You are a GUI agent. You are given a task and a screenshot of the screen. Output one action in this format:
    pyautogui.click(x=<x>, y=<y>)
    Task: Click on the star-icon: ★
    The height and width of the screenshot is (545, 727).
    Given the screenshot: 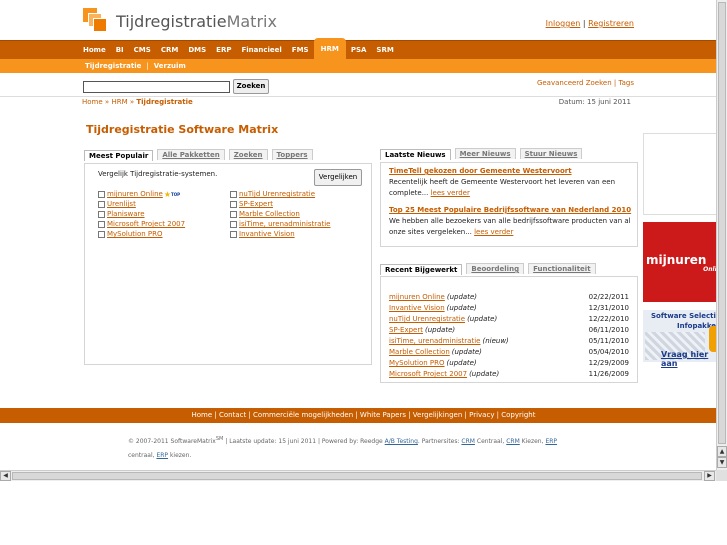 What is the action you would take?
    pyautogui.click(x=167, y=194)
    